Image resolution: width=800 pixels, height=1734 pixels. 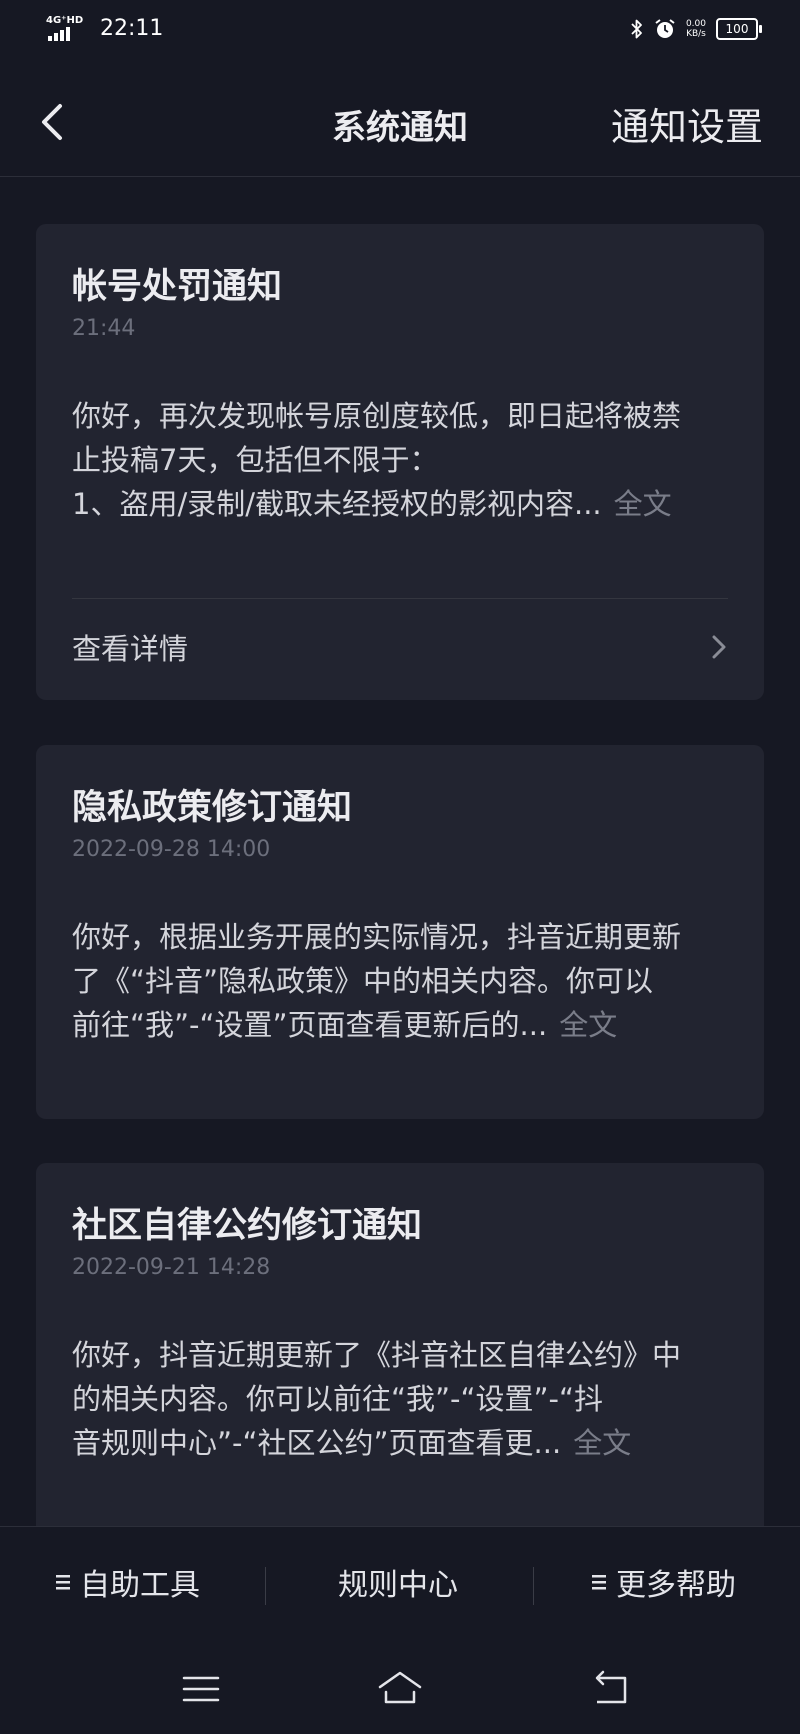 I want to click on view-details-label: 查看详情, so click(x=130, y=649).